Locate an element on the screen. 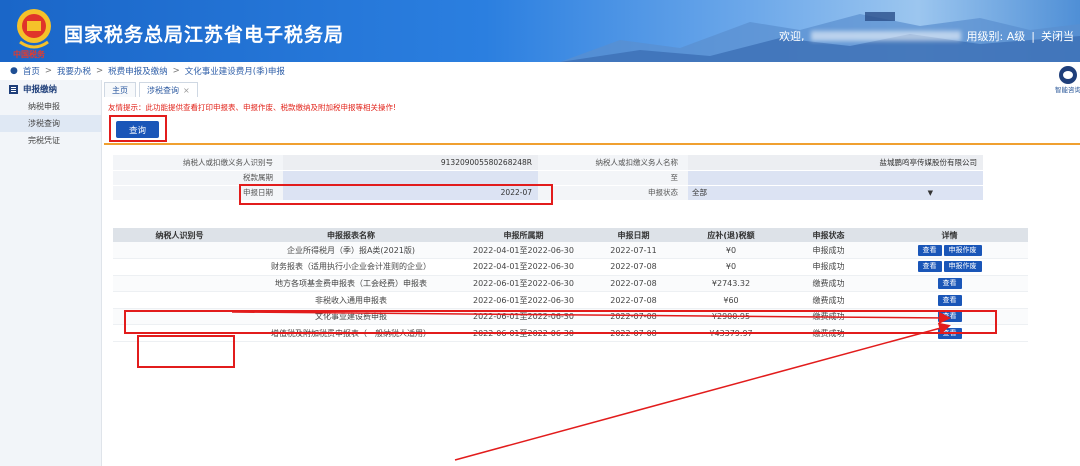 Image resolution: width=1080 pixels, height=466 pixels. tax-period-label: 税款属期 is located at coordinates (198, 178).